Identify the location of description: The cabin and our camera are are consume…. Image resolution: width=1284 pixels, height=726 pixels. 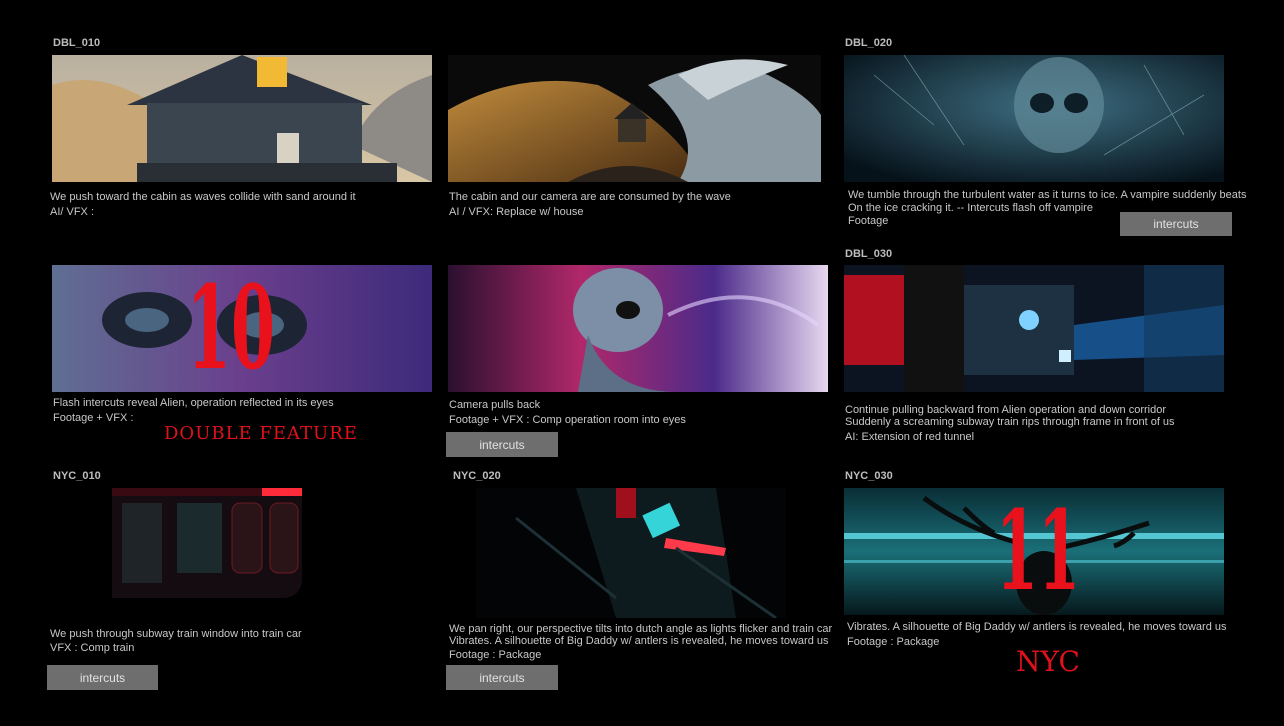
(590, 197).